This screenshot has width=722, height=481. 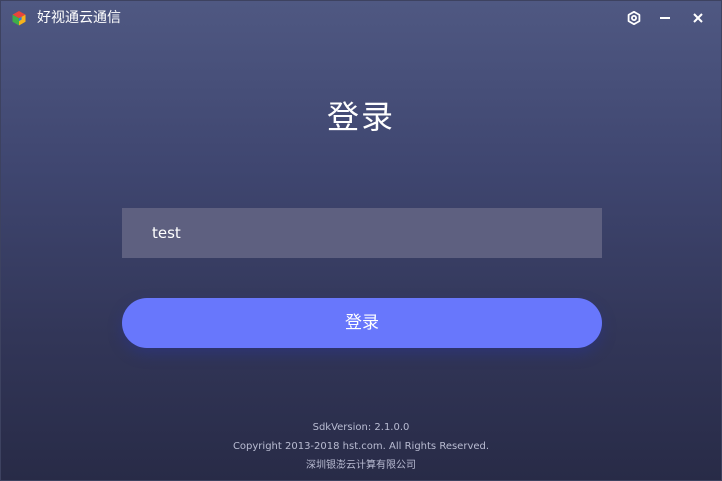 I want to click on hst-cube-logo-icon, so click(x=19, y=18).